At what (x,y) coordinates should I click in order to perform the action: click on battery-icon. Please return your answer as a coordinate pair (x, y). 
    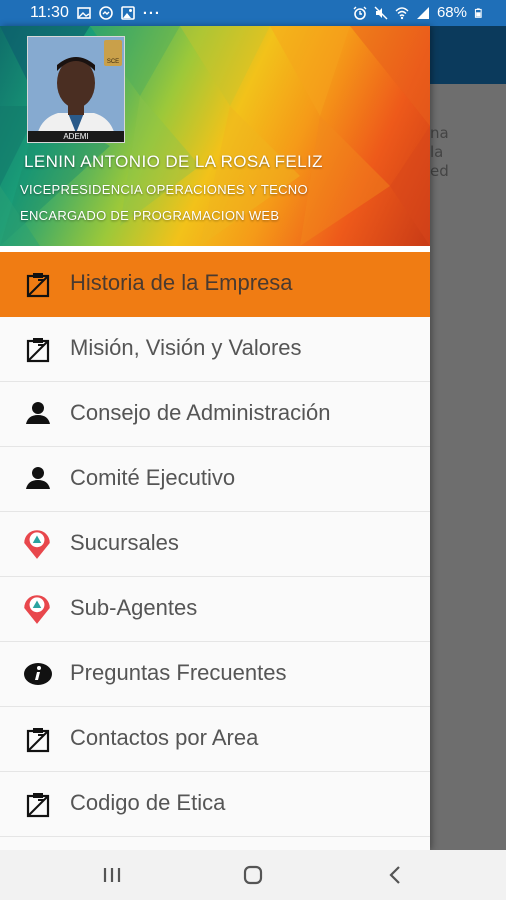
    Looking at the image, I should click on (478, 12).